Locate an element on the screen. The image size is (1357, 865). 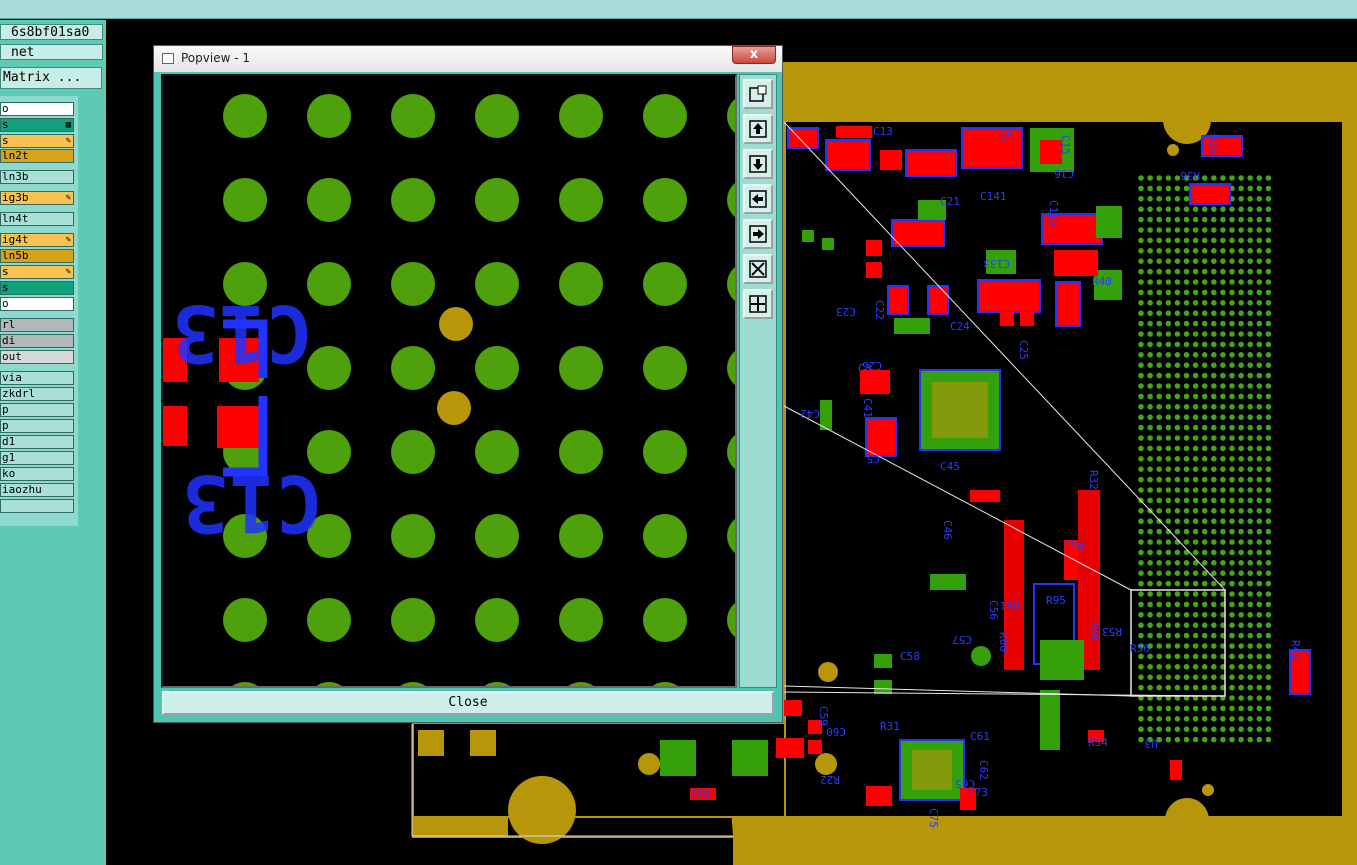
layer-item: iaozhu is located at coordinates (37, 490).